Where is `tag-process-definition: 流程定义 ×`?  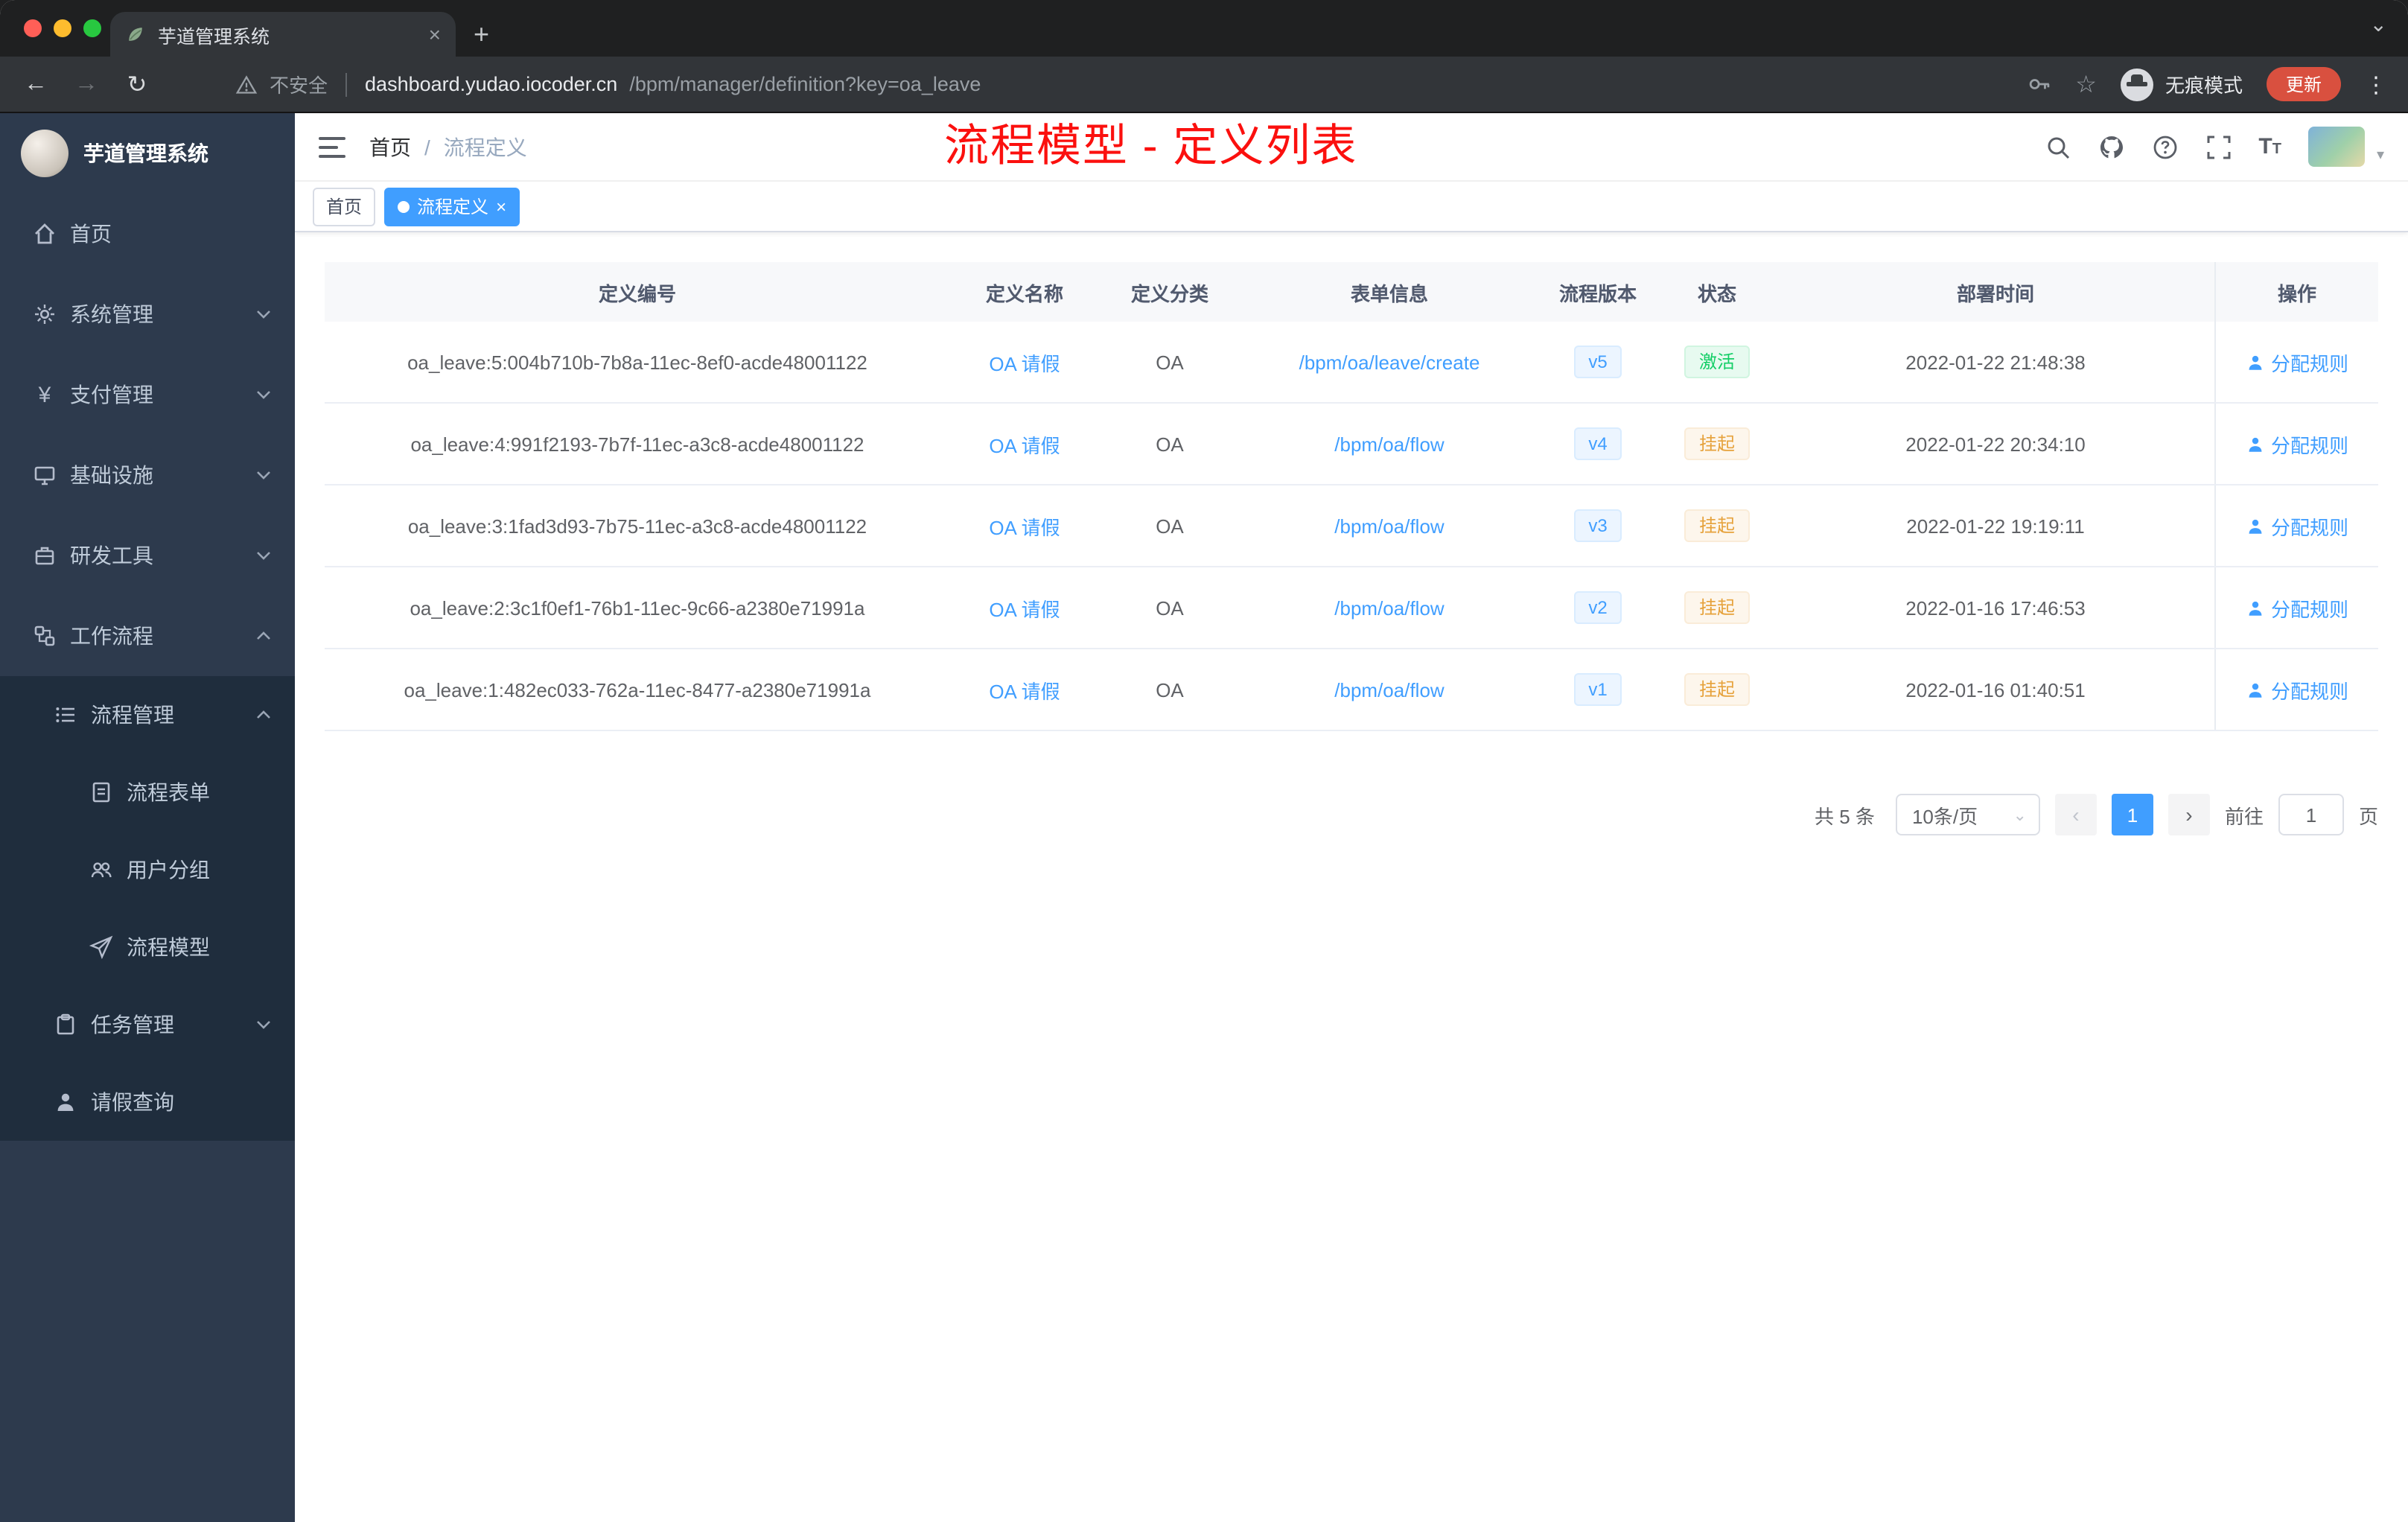
tag-process-definition: 流程定义 × is located at coordinates (452, 206).